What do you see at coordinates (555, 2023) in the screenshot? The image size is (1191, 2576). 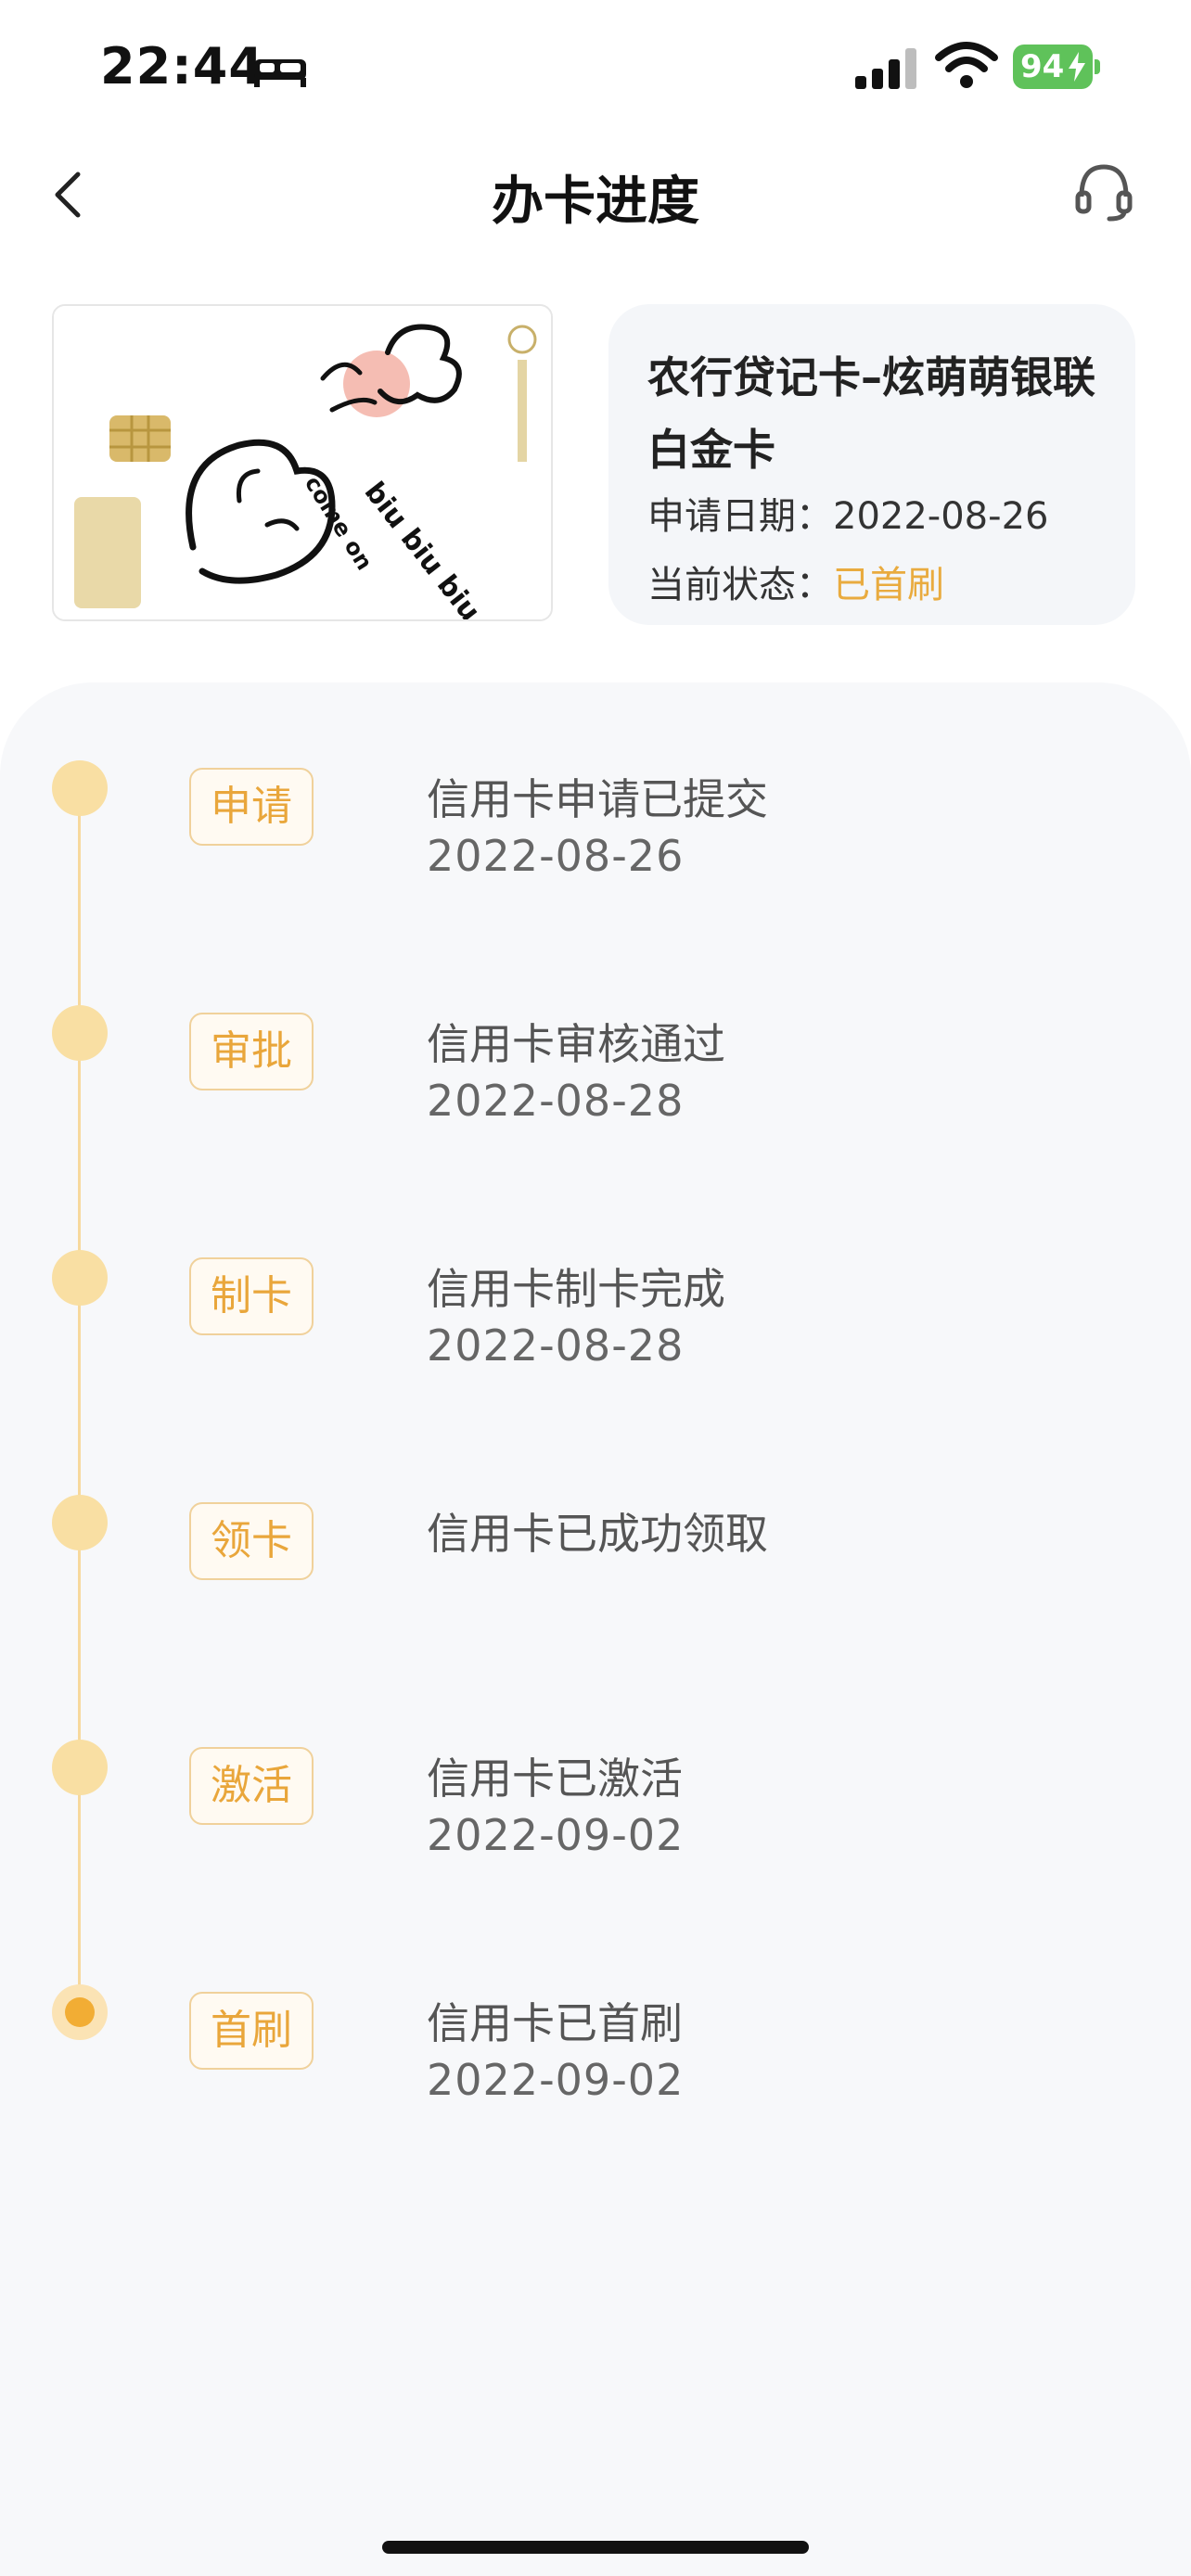 I see `step-title: 信用卡已首刷` at bounding box center [555, 2023].